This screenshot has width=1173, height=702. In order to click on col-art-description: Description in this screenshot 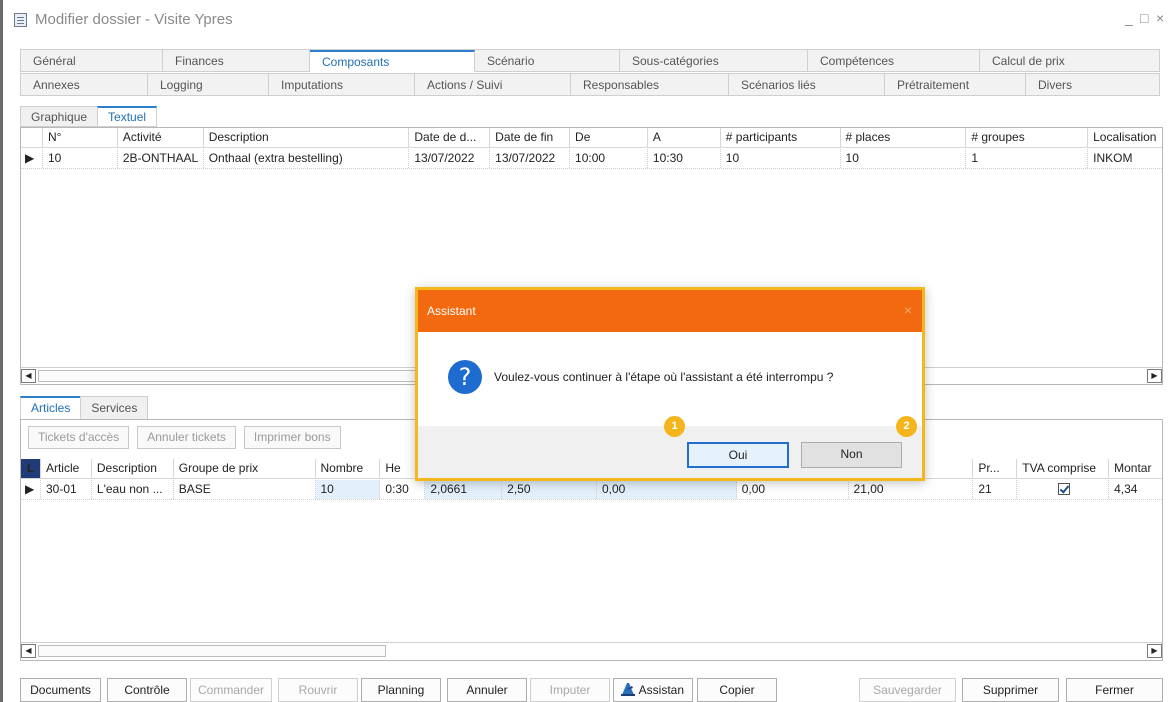, I will do `click(133, 468)`.